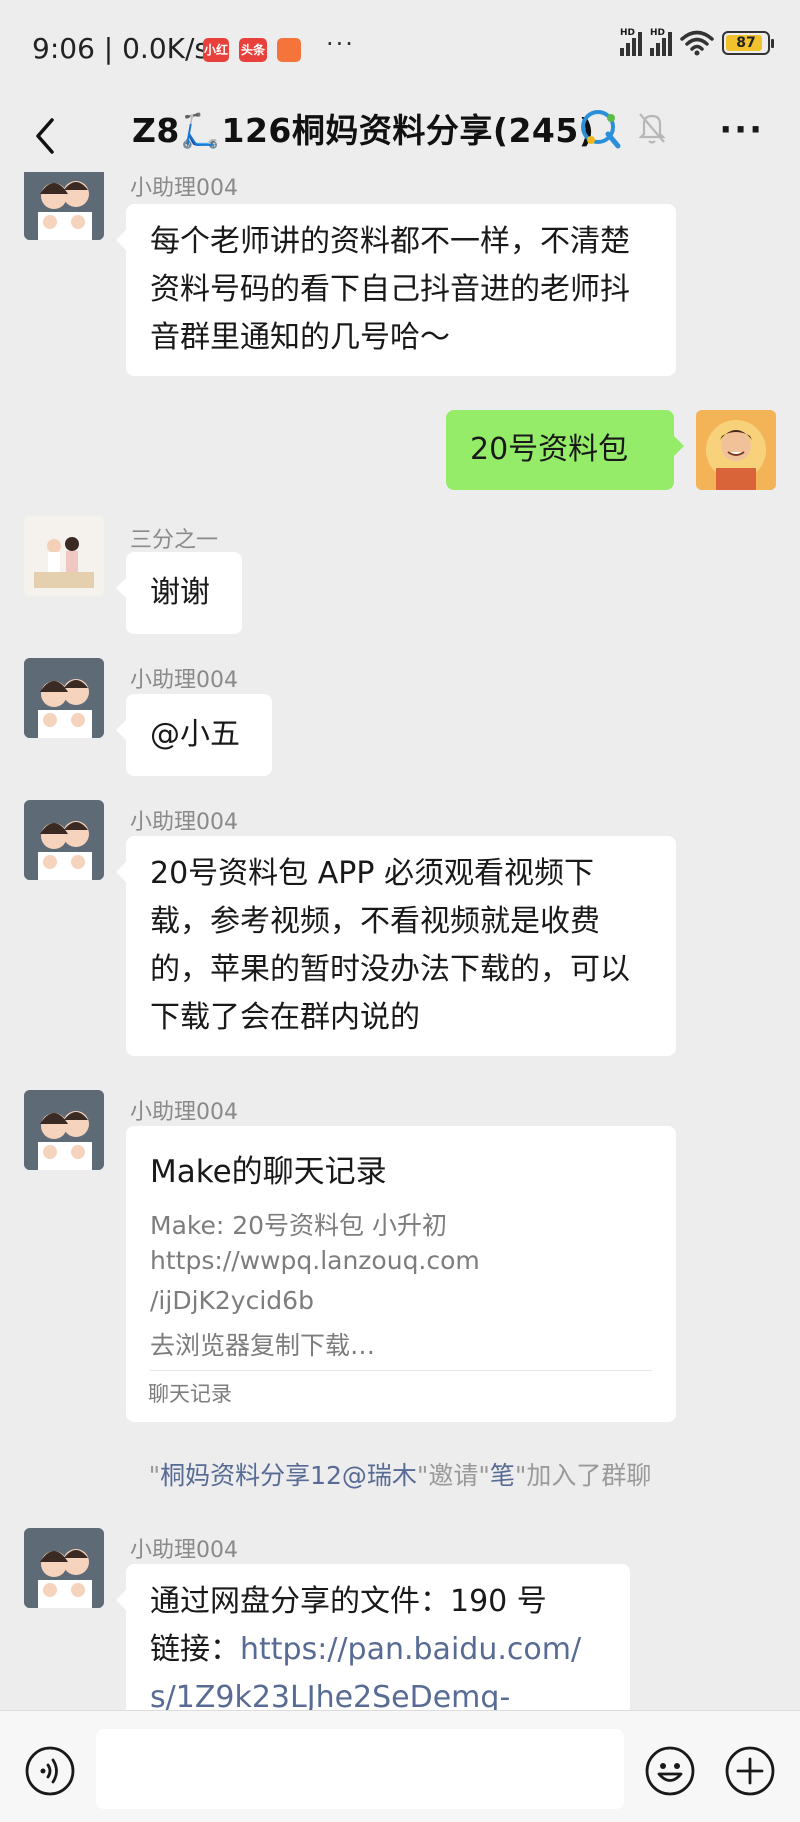 The width and height of the screenshot is (800, 1822). What do you see at coordinates (268, 1172) in the screenshot?
I see `card-title: Make的聊天记录` at bounding box center [268, 1172].